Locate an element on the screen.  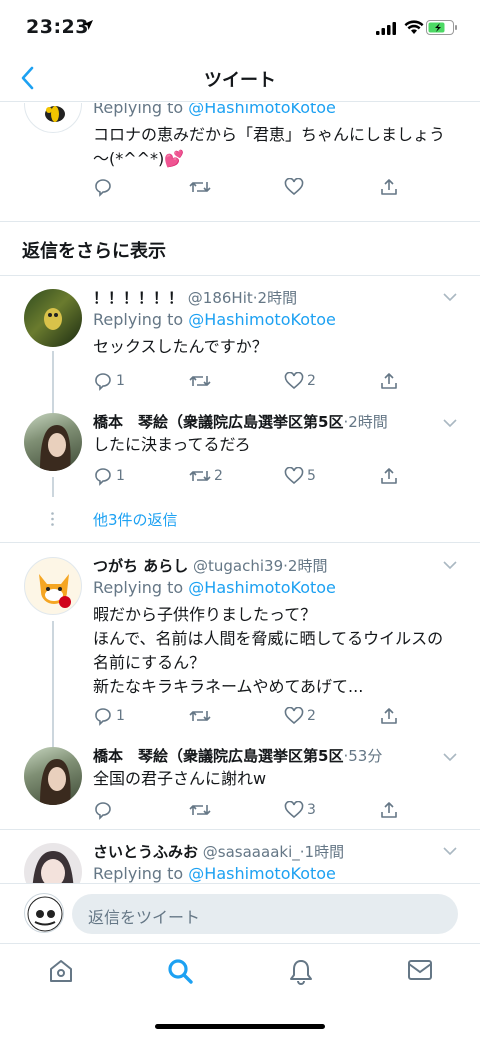
navigation-bar: ツイート is located at coordinates (240, 79).